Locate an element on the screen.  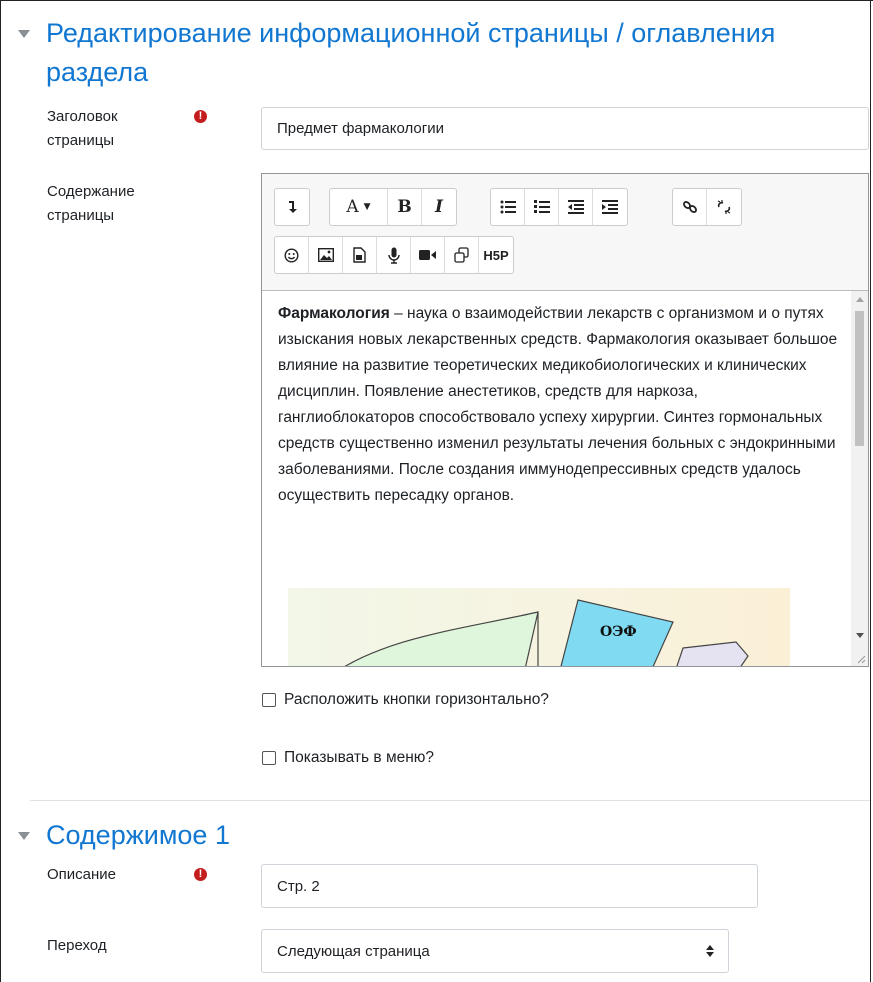
toolbar-group-links is located at coordinates (707, 207).